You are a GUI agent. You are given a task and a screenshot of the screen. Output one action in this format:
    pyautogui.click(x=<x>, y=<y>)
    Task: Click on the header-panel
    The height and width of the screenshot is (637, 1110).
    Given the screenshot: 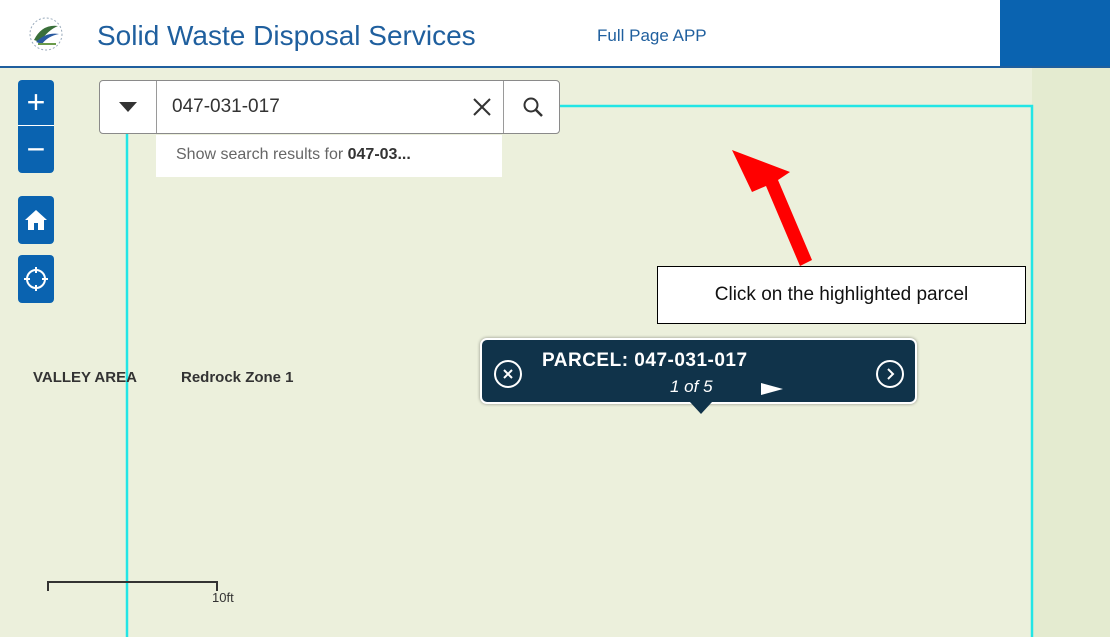 What is the action you would take?
    pyautogui.click(x=1055, y=33)
    